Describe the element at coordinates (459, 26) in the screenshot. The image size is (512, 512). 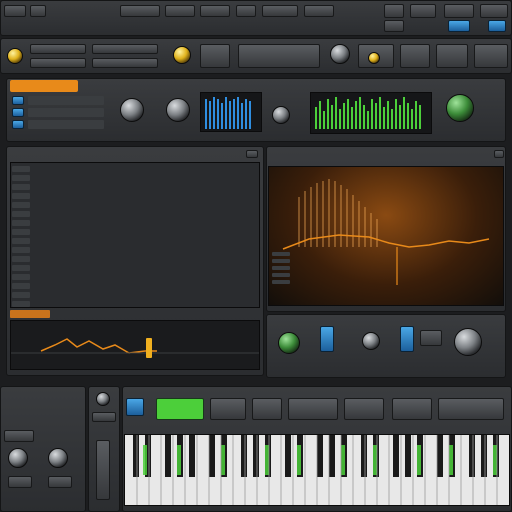
I see `record-button` at that location.